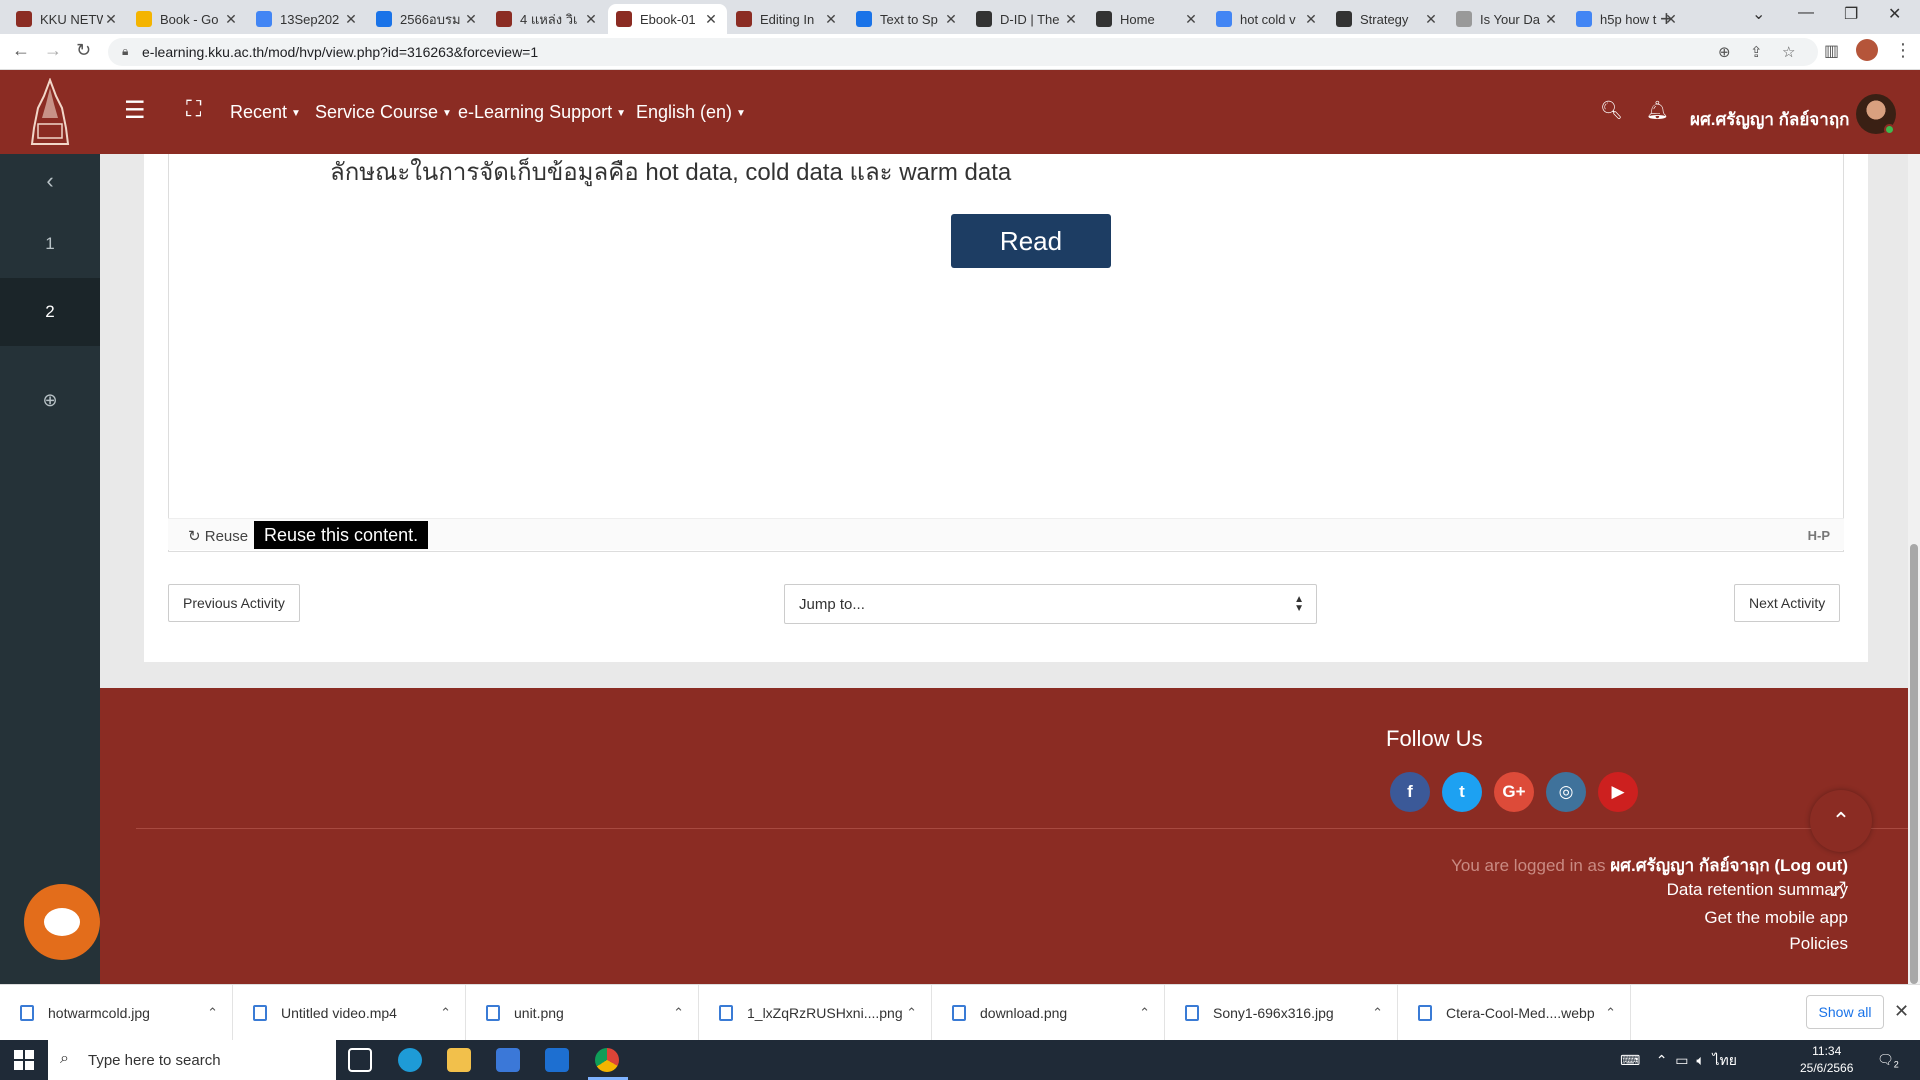  Describe the element at coordinates (1048, 1013) in the screenshot. I see `download-item: download.png ⌃` at that location.